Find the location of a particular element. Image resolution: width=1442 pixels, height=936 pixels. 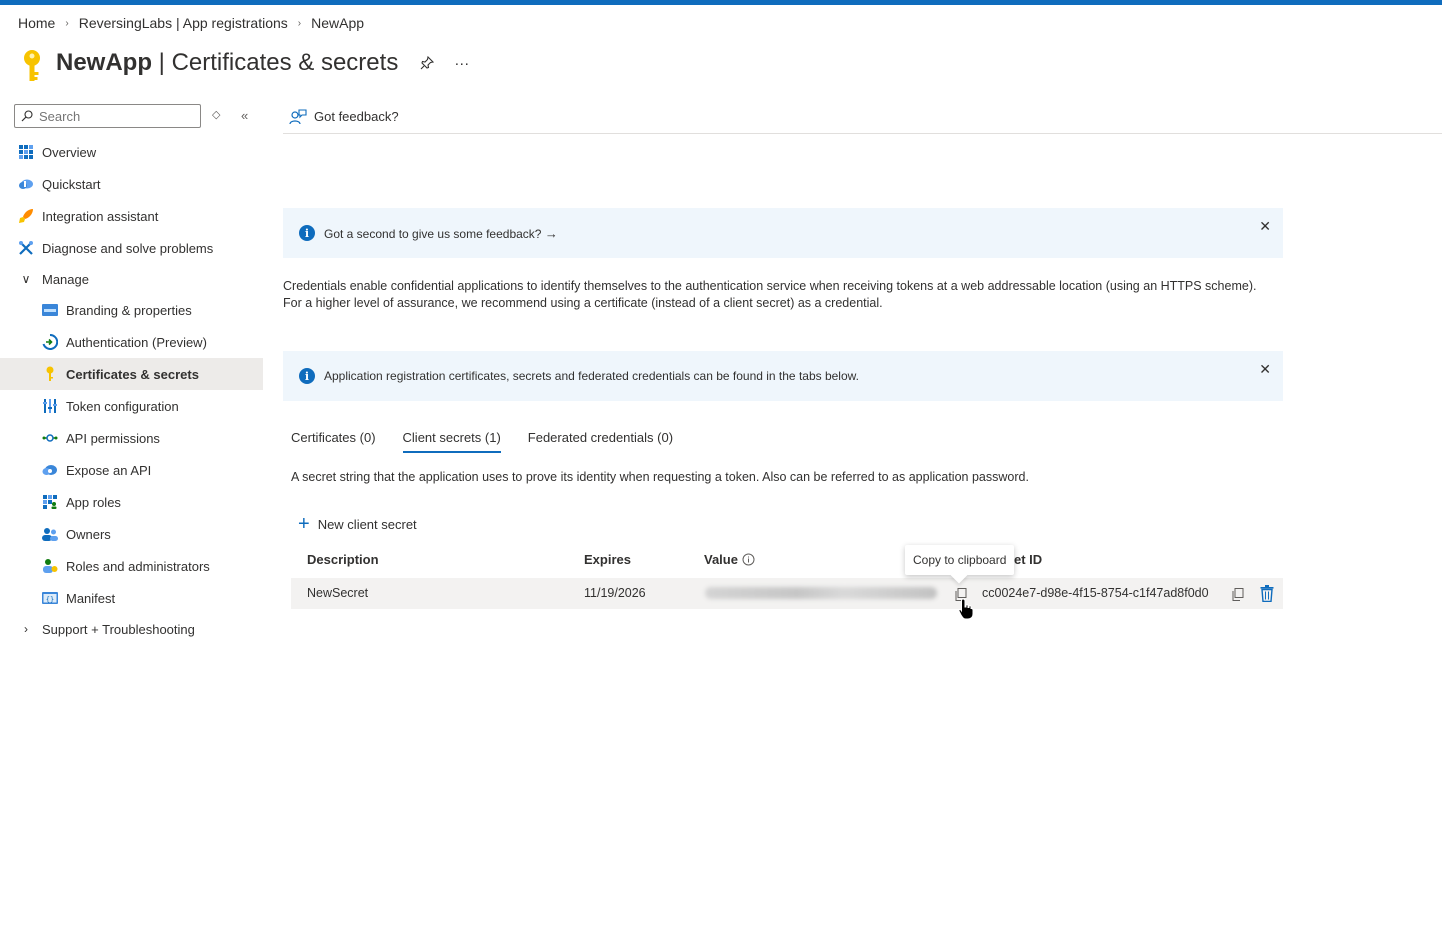

hand-cursor-icon is located at coordinates (966, 609).